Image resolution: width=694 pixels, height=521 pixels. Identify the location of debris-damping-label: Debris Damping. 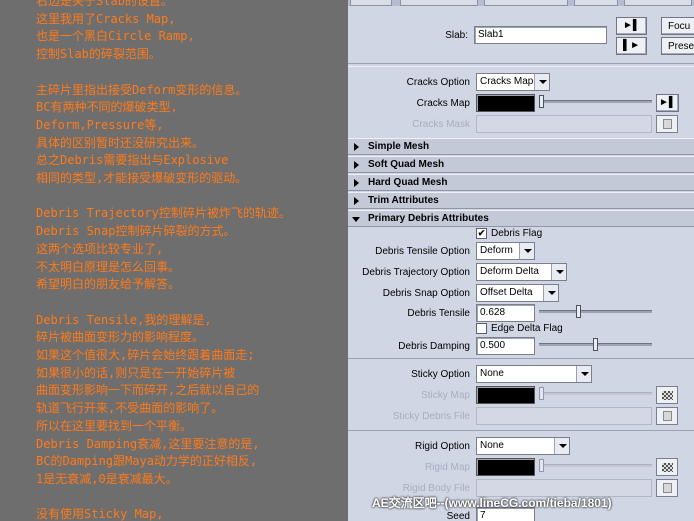
(434, 346).